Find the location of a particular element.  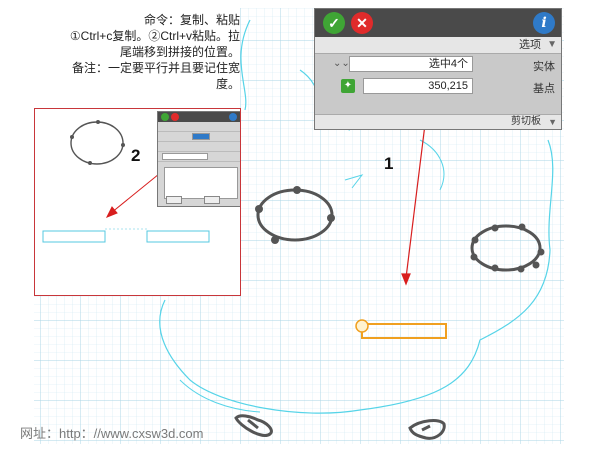

double-chevron-icon: ⌄⌄ is located at coordinates (341, 63).